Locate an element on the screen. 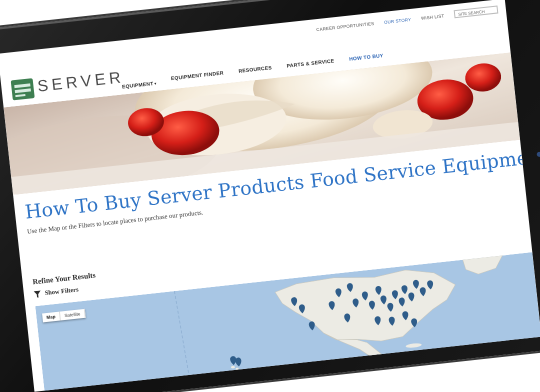  show-filters-toggle: Show Filters is located at coordinates (56, 292).